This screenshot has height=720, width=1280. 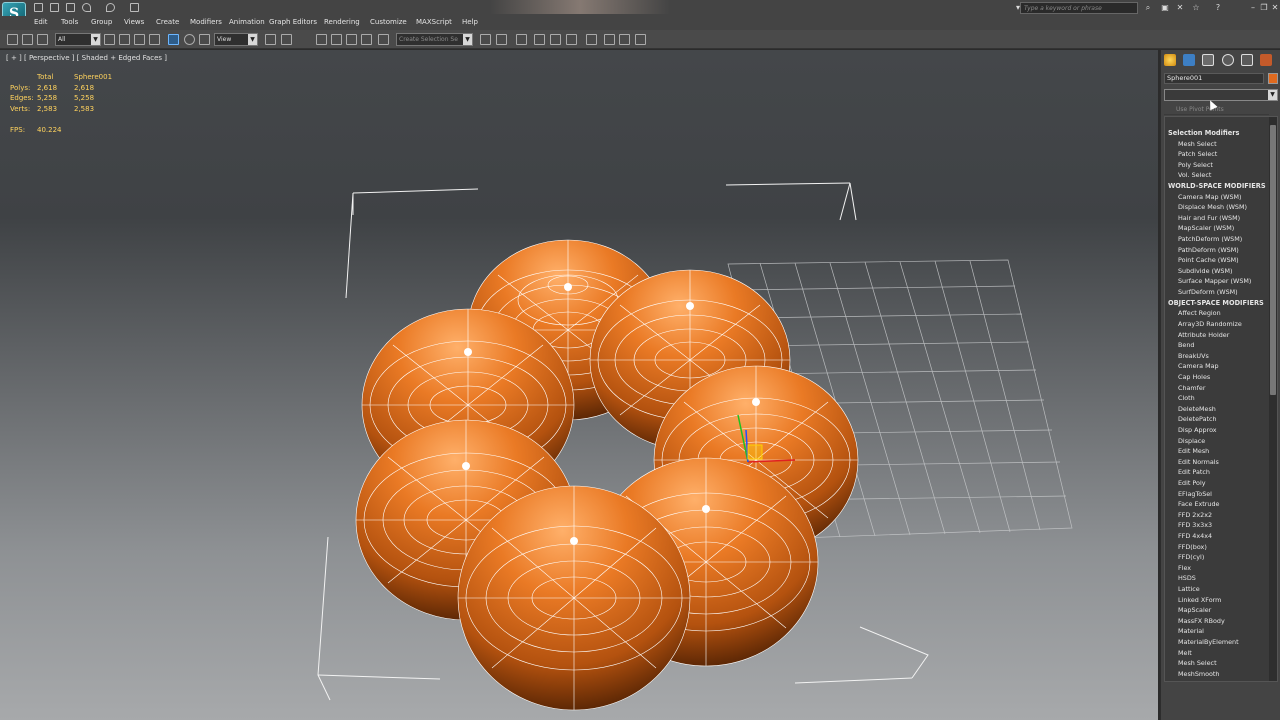 What do you see at coordinates (336, 39) in the screenshot?
I see `angle-snap-icon` at bounding box center [336, 39].